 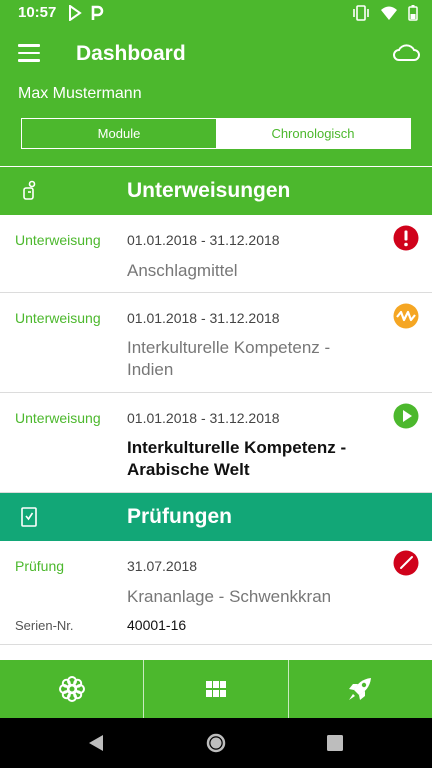 What do you see at coordinates (406, 416) in the screenshot?
I see `play-icon` at bounding box center [406, 416].